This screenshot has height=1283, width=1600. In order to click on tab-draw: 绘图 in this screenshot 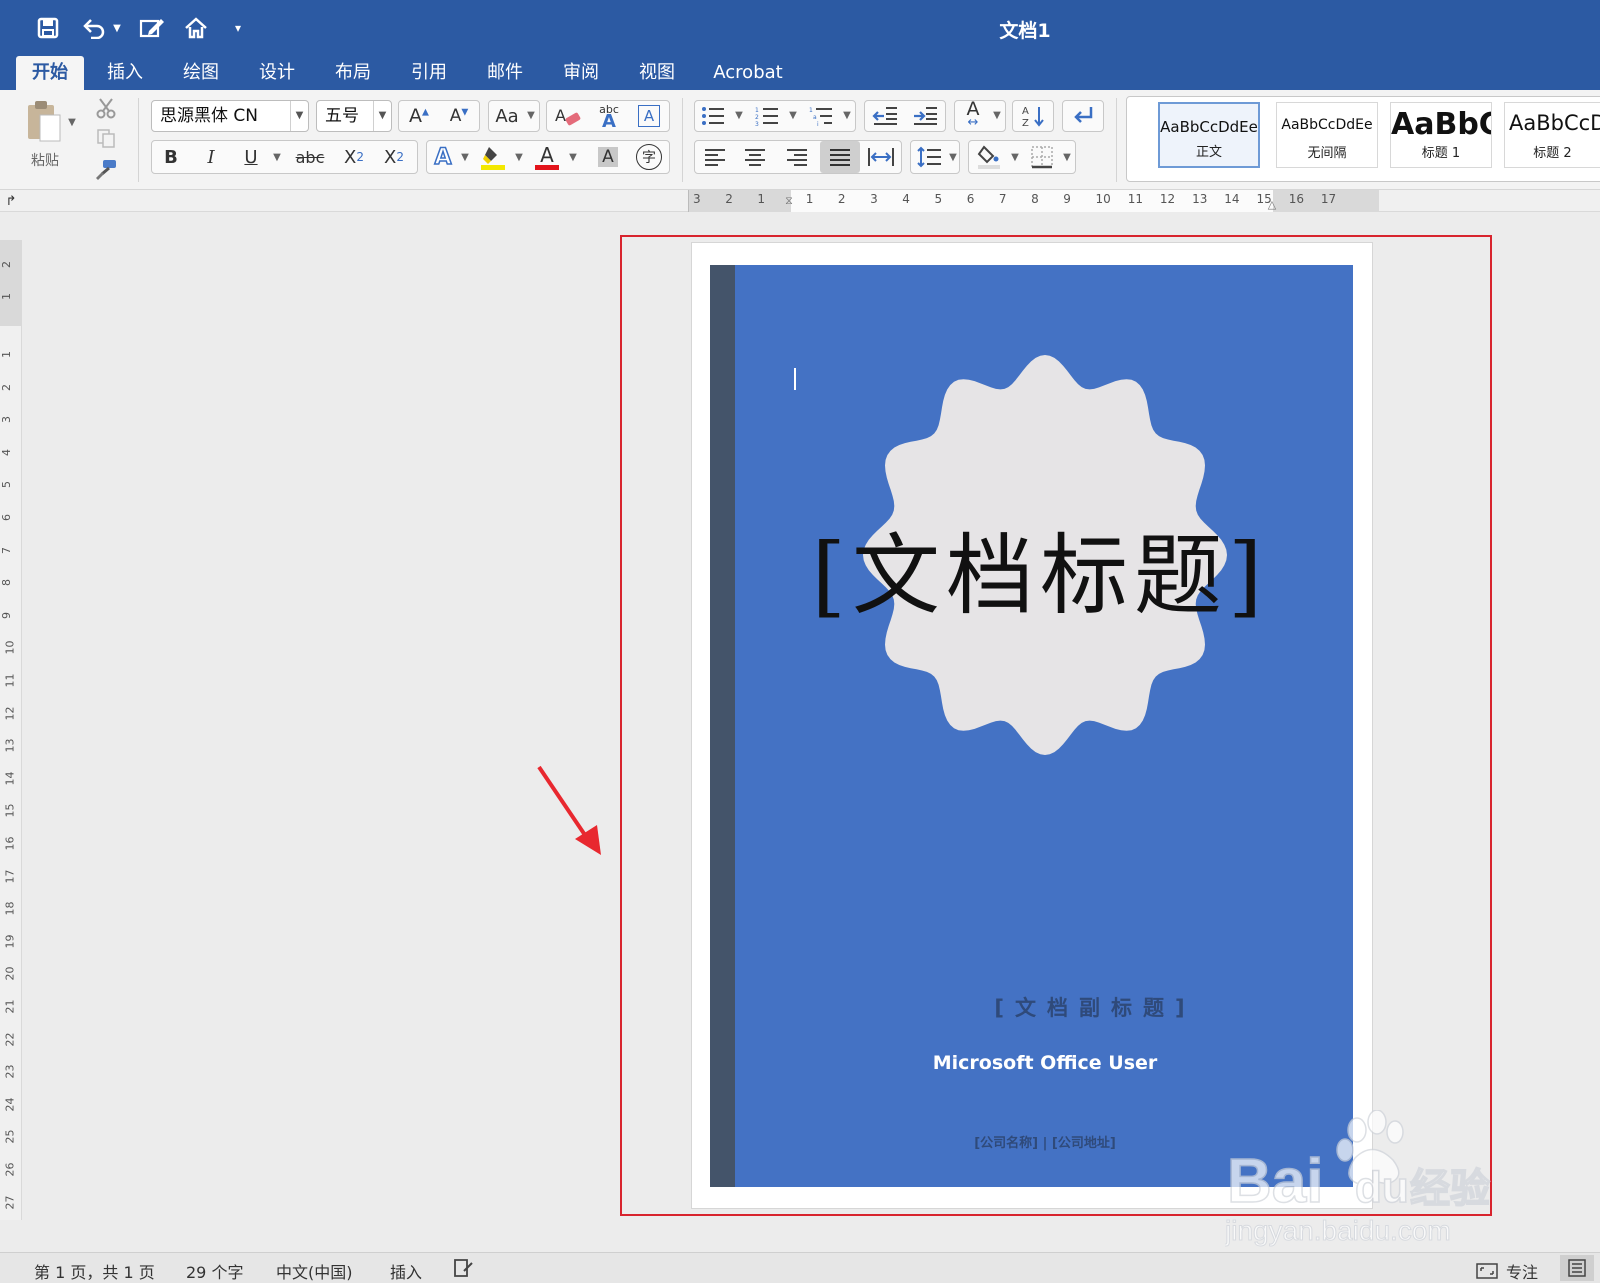, I will do `click(201, 73)`.